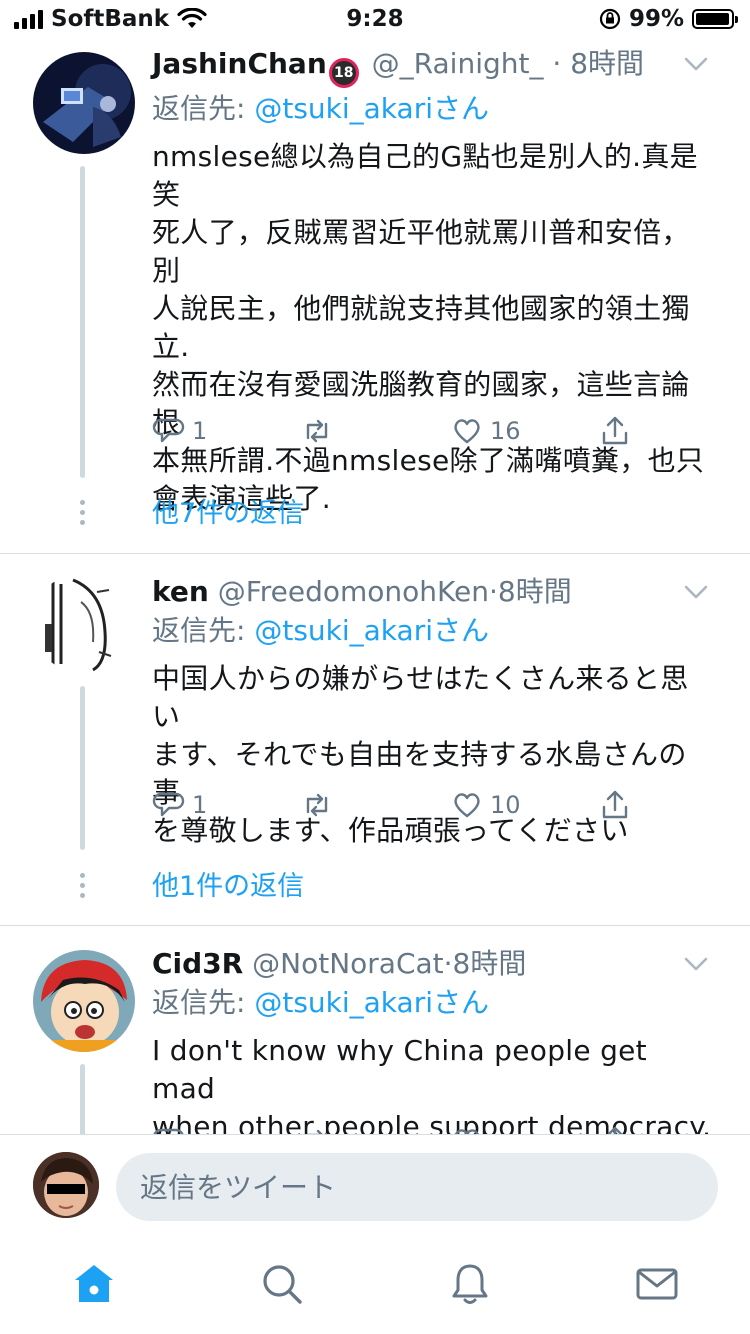  I want to click on more-replies-link: 他1件の返信, so click(228, 887).